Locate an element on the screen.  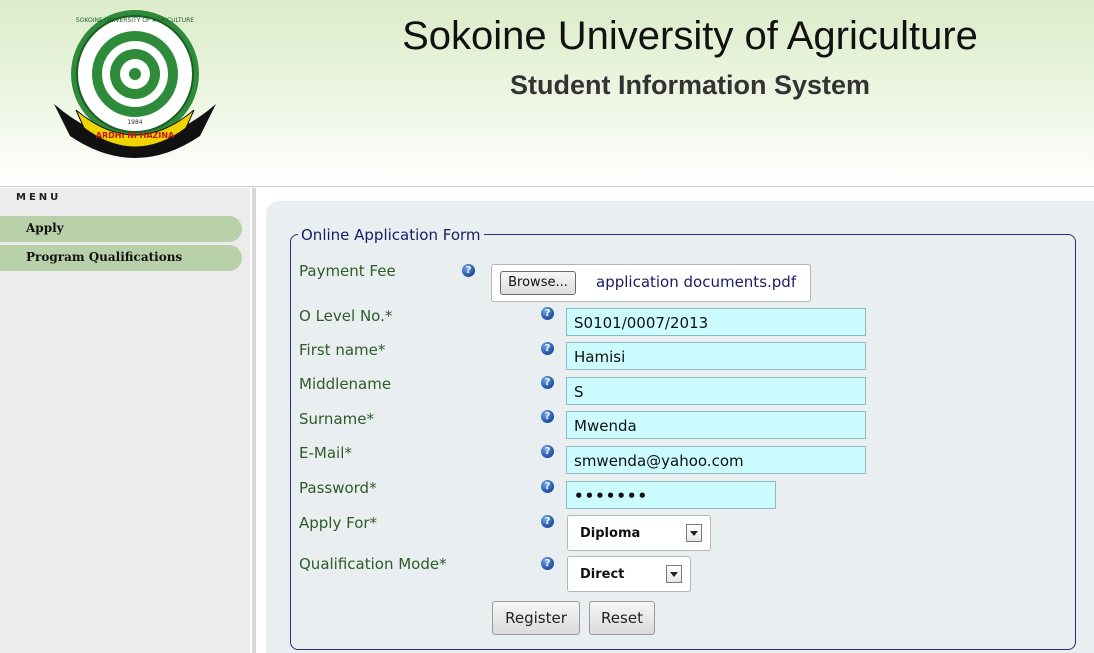
surname-label: Surname* is located at coordinates (336, 419).